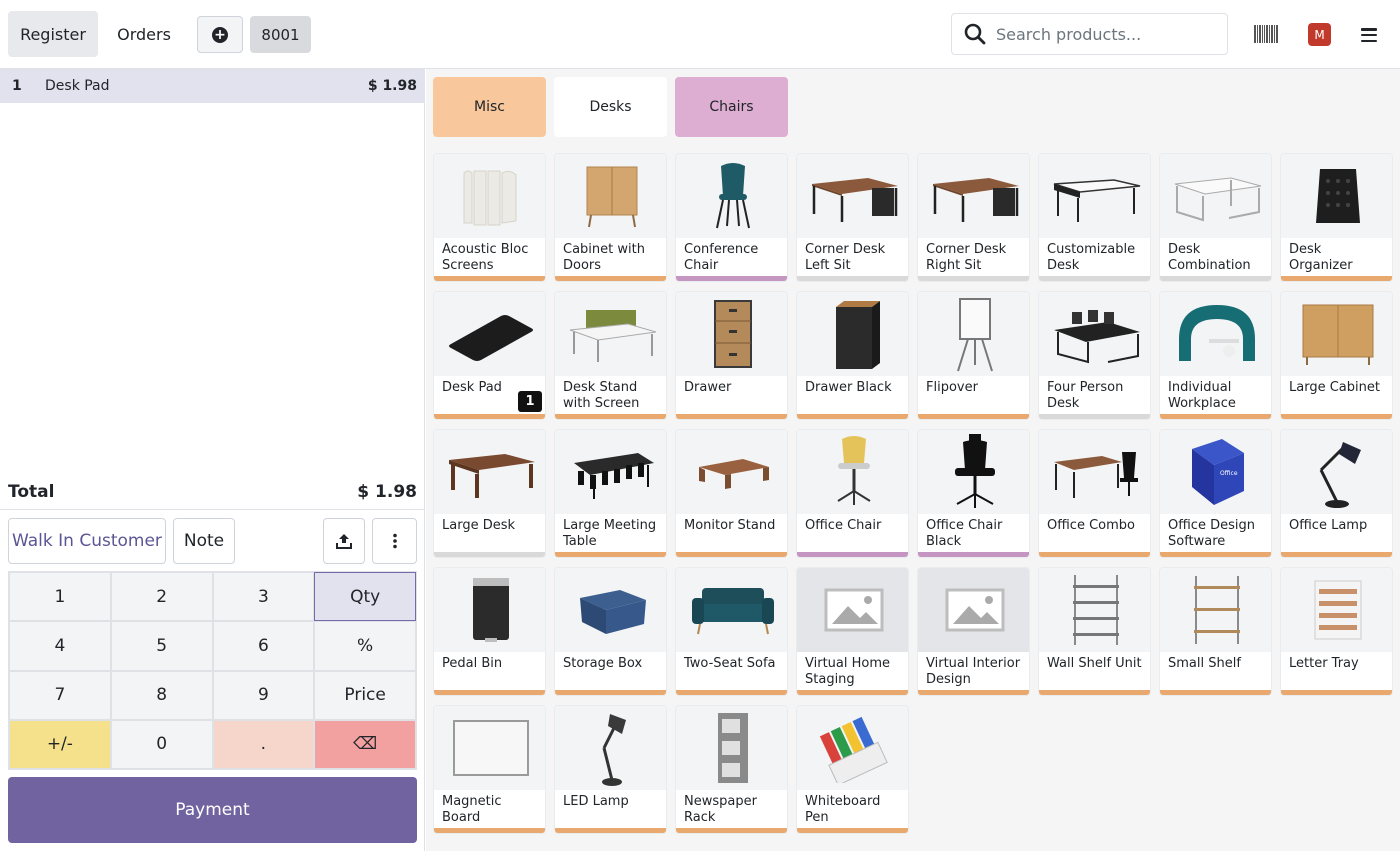 This screenshot has width=1400, height=851. What do you see at coordinates (973, 334) in the screenshot?
I see `flipchart-icon` at bounding box center [973, 334].